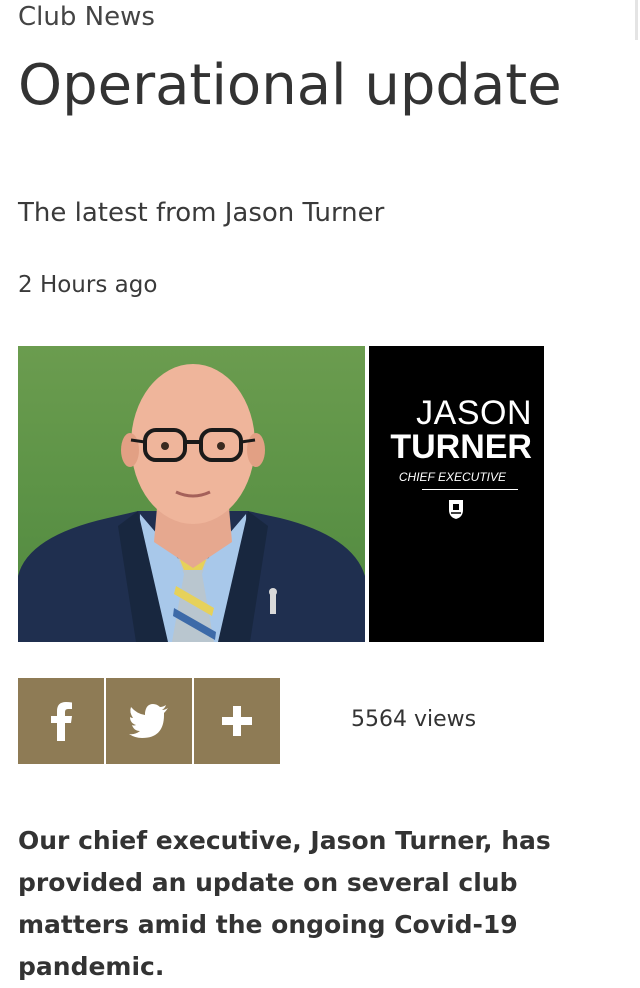  I want to click on club-crest-icon, so click(456, 509).